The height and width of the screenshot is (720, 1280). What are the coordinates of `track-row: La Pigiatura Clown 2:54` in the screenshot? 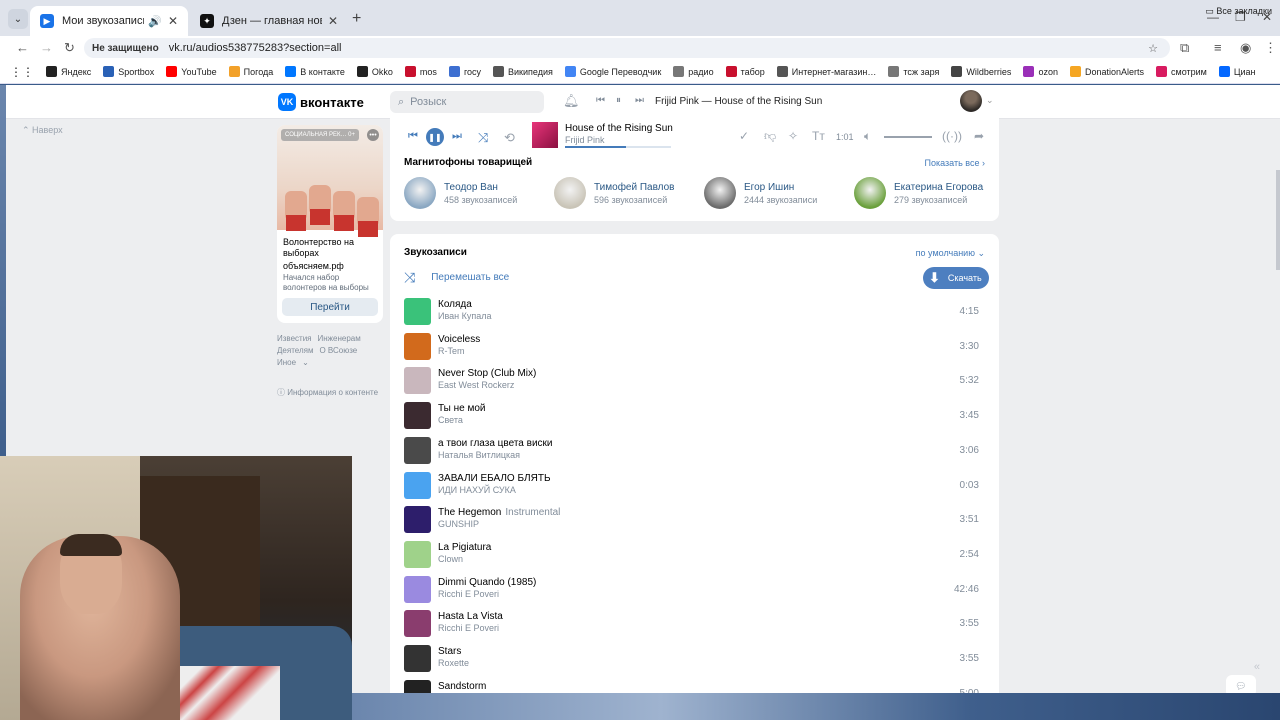 It's located at (695, 554).